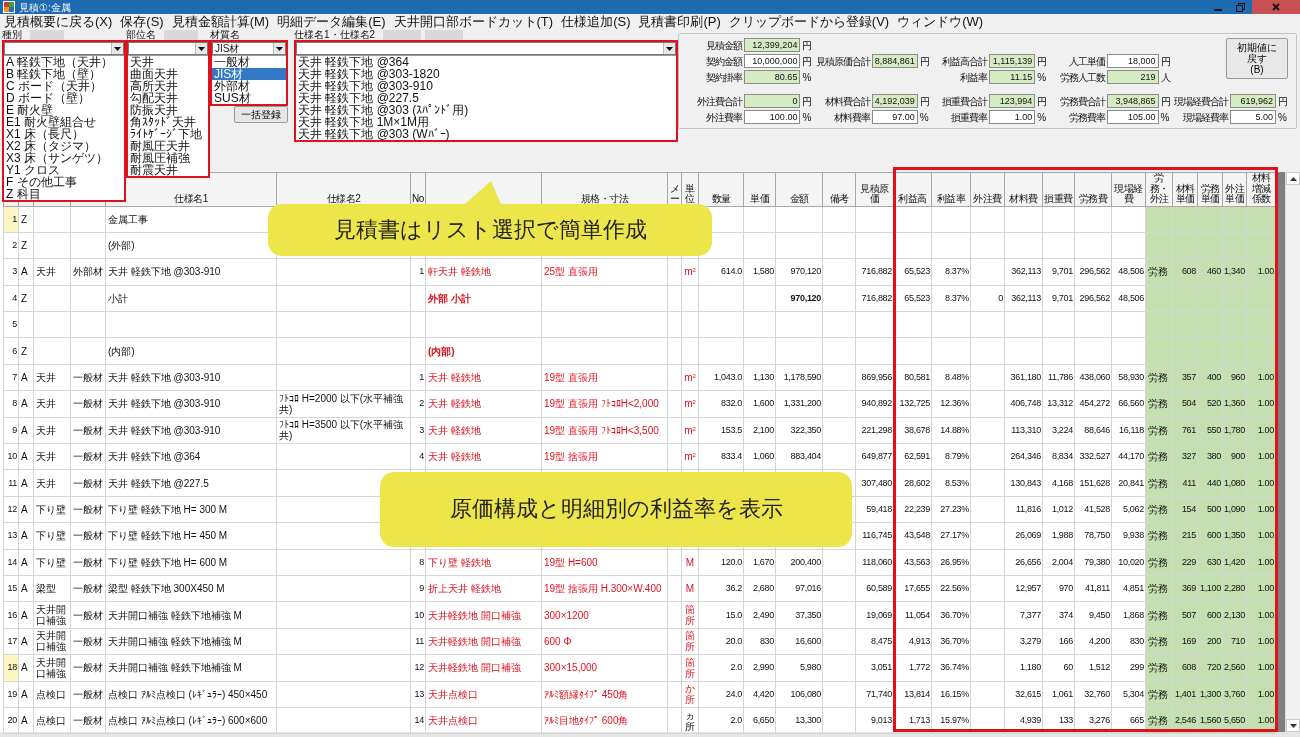 This screenshot has width=1300, height=737. I want to click on vertical-scrollbar, so click(1292, 452).